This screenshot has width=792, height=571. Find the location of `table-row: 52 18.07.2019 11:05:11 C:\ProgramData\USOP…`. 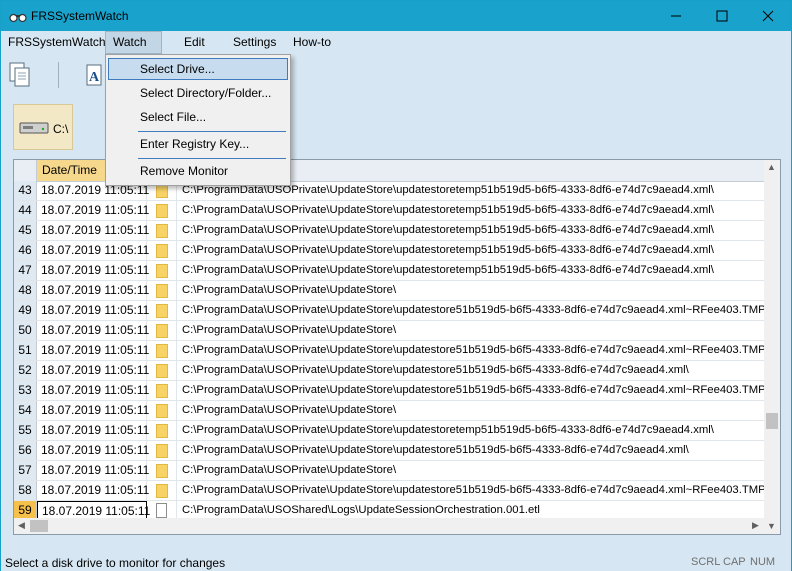

table-row: 52 18.07.2019 11:05:11 C:\ProgramData\USOP… is located at coordinates (389, 371).